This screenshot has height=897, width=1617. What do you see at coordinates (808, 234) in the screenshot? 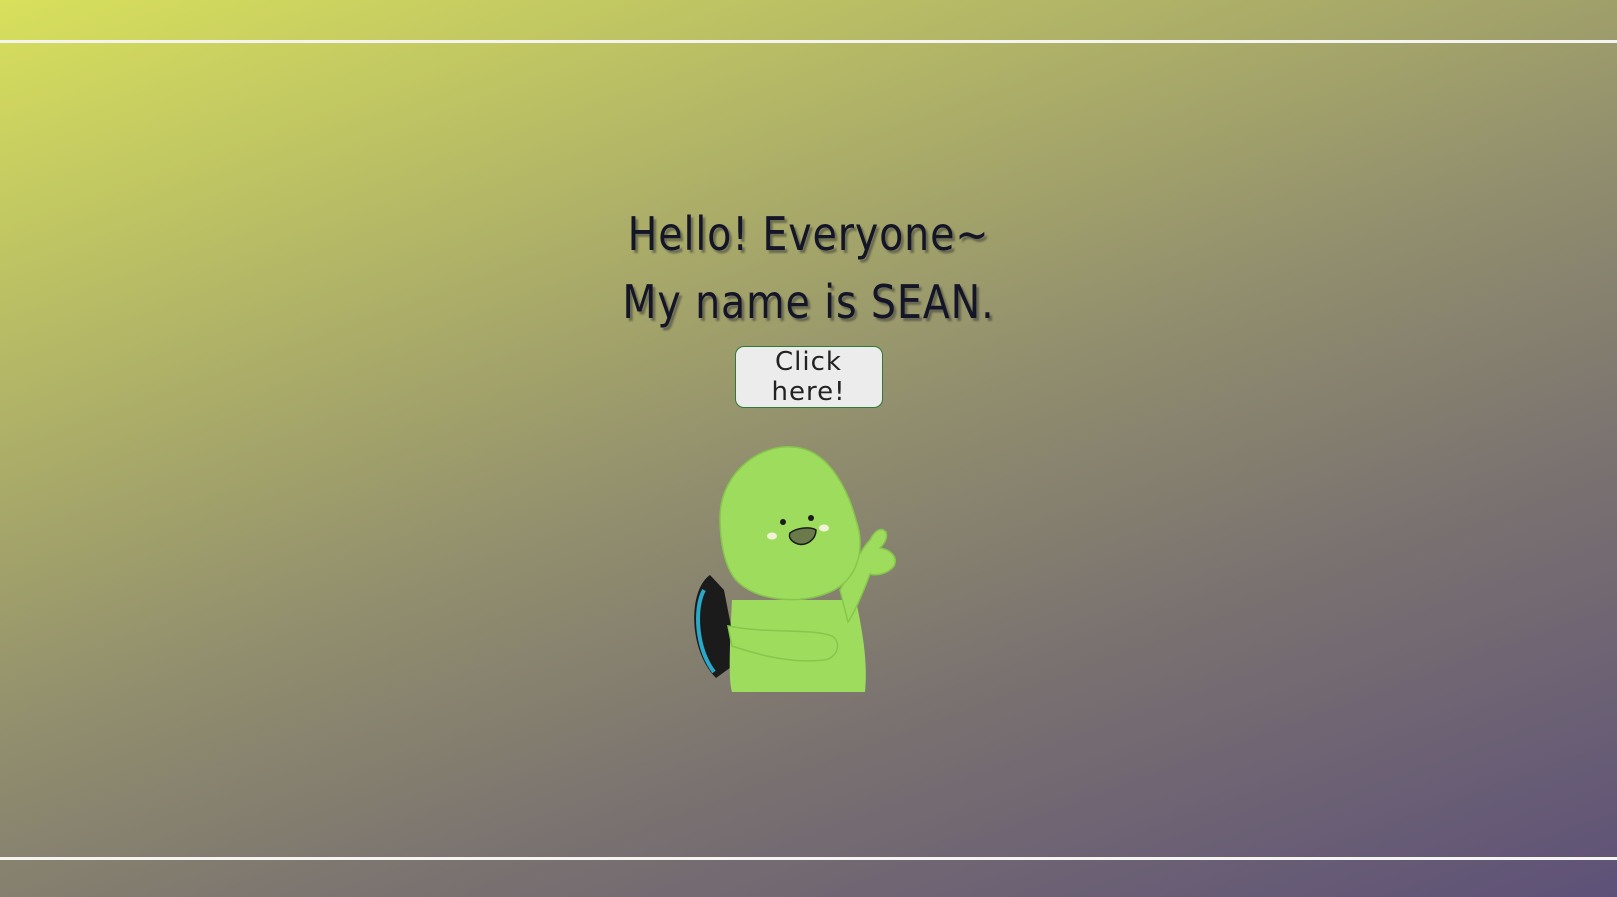
I see `greeting-line-1: Hello! Everyone~` at bounding box center [808, 234].